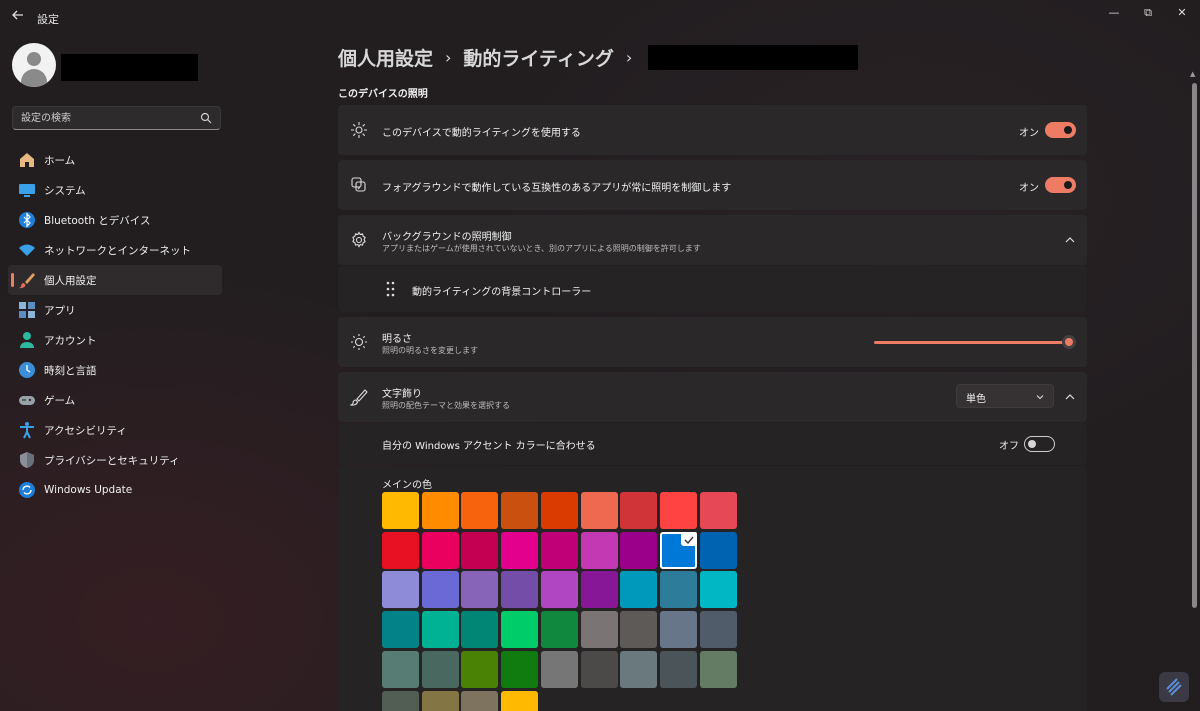  I want to click on search-input, so click(106, 118).